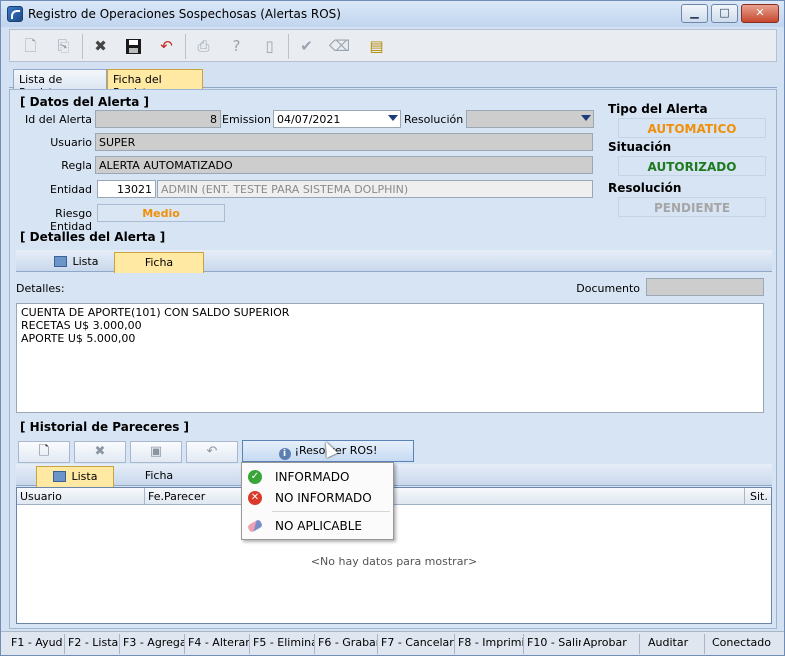  What do you see at coordinates (692, 166) in the screenshot?
I see `situacion-value: AUTORIZADO` at bounding box center [692, 166].